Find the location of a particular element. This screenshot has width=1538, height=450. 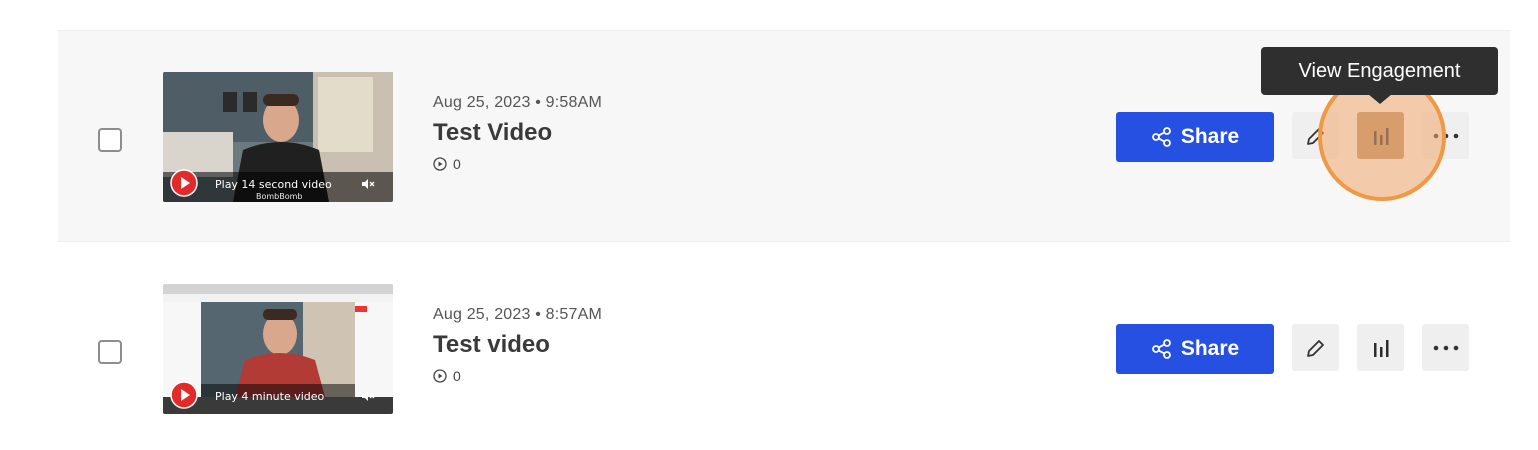

tooltip-arrow is located at coordinates (1380, 99).